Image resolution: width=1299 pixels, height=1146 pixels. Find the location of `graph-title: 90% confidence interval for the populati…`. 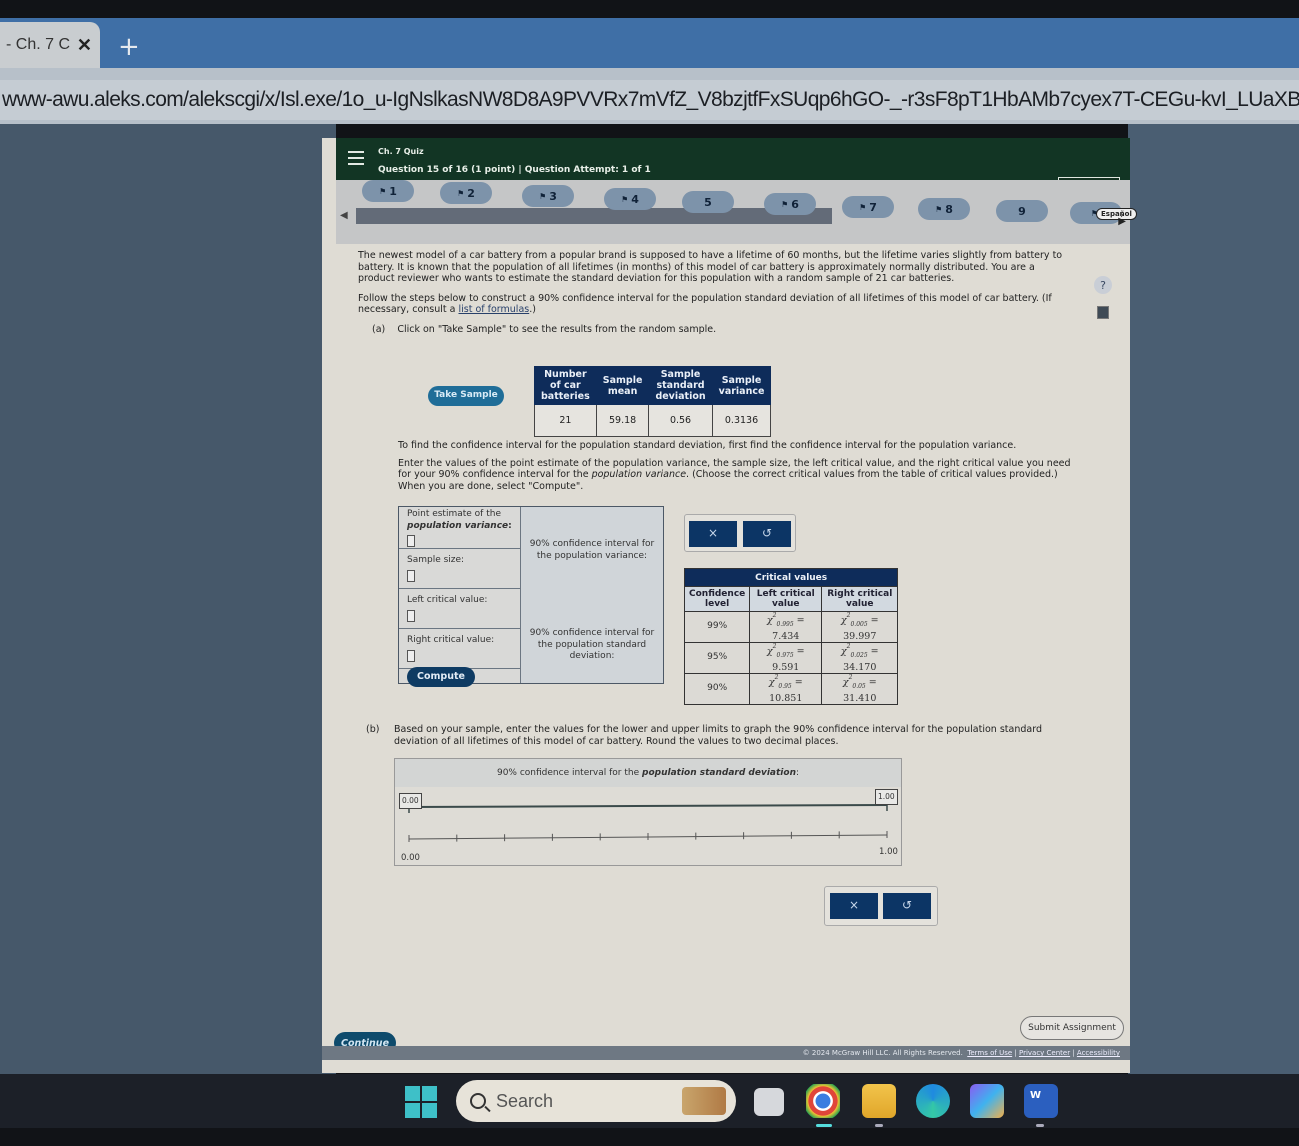

graph-title: 90% confidence interval for the populati… is located at coordinates (648, 773).